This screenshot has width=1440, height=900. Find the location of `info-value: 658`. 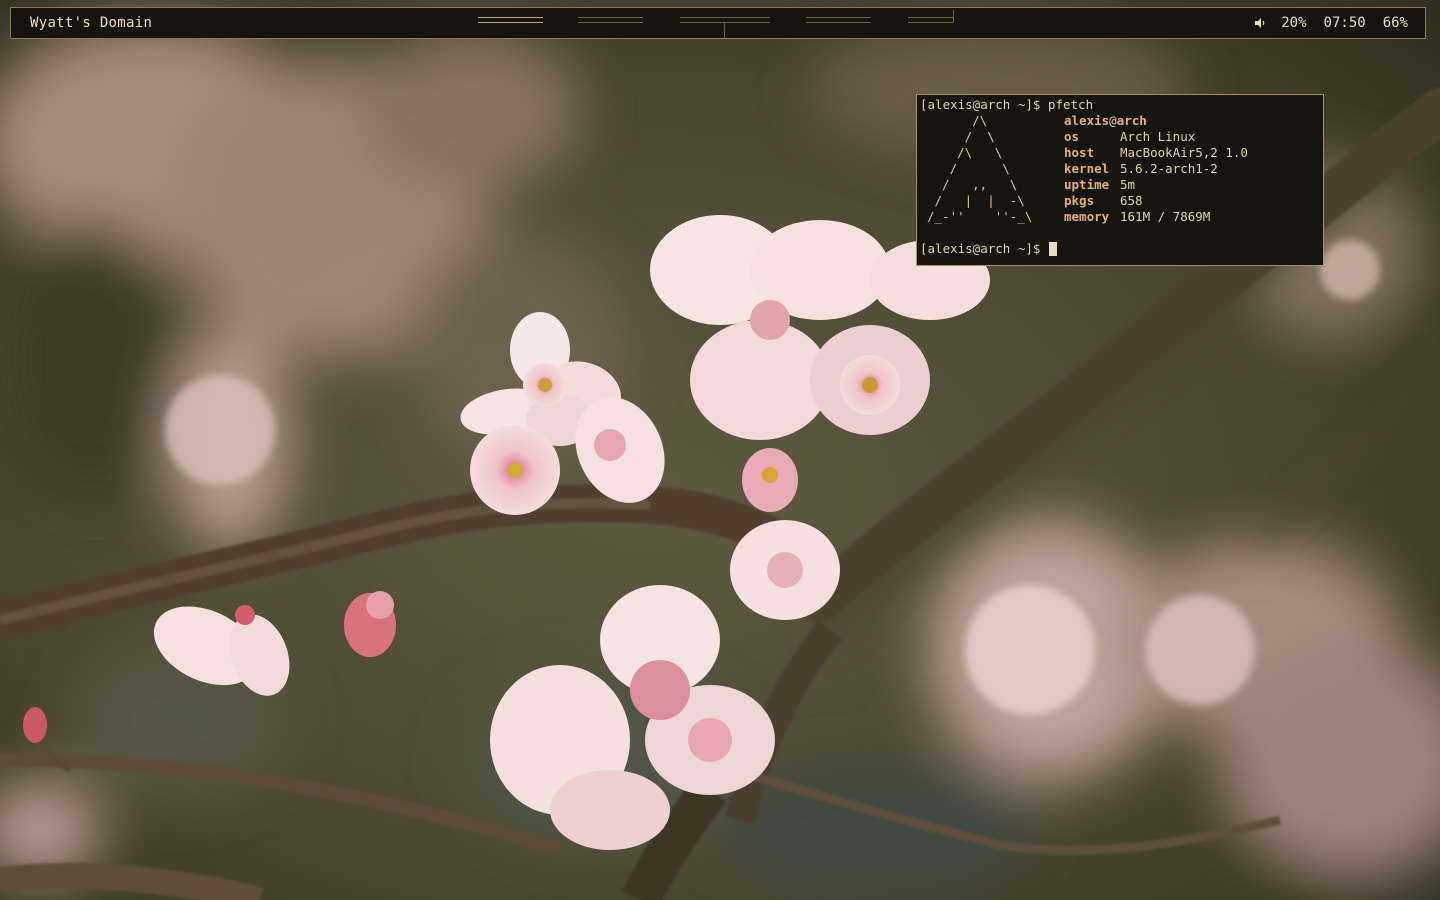

info-value: 658 is located at coordinates (1131, 200).